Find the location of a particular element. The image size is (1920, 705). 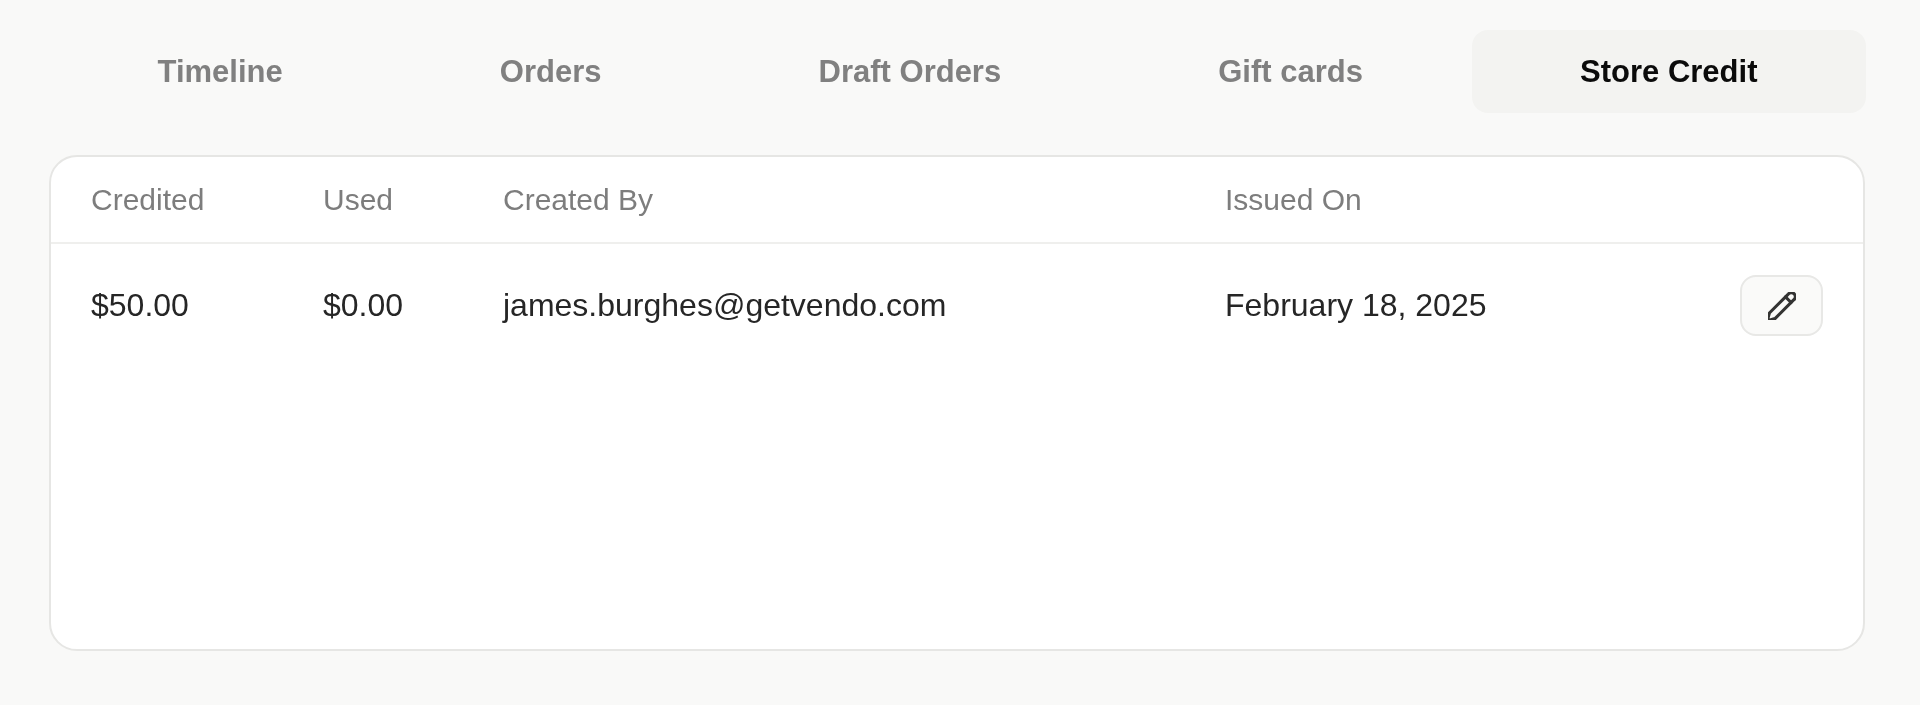

tab: Store Credit is located at coordinates (1668, 71).